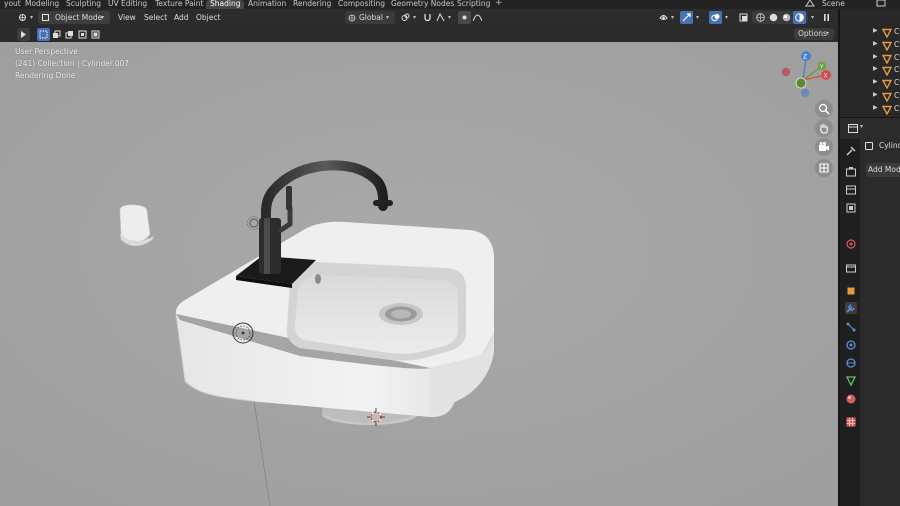 The width and height of the screenshot is (900, 506). Describe the element at coordinates (181, 17) in the screenshot. I see `menu-add: Add` at that location.